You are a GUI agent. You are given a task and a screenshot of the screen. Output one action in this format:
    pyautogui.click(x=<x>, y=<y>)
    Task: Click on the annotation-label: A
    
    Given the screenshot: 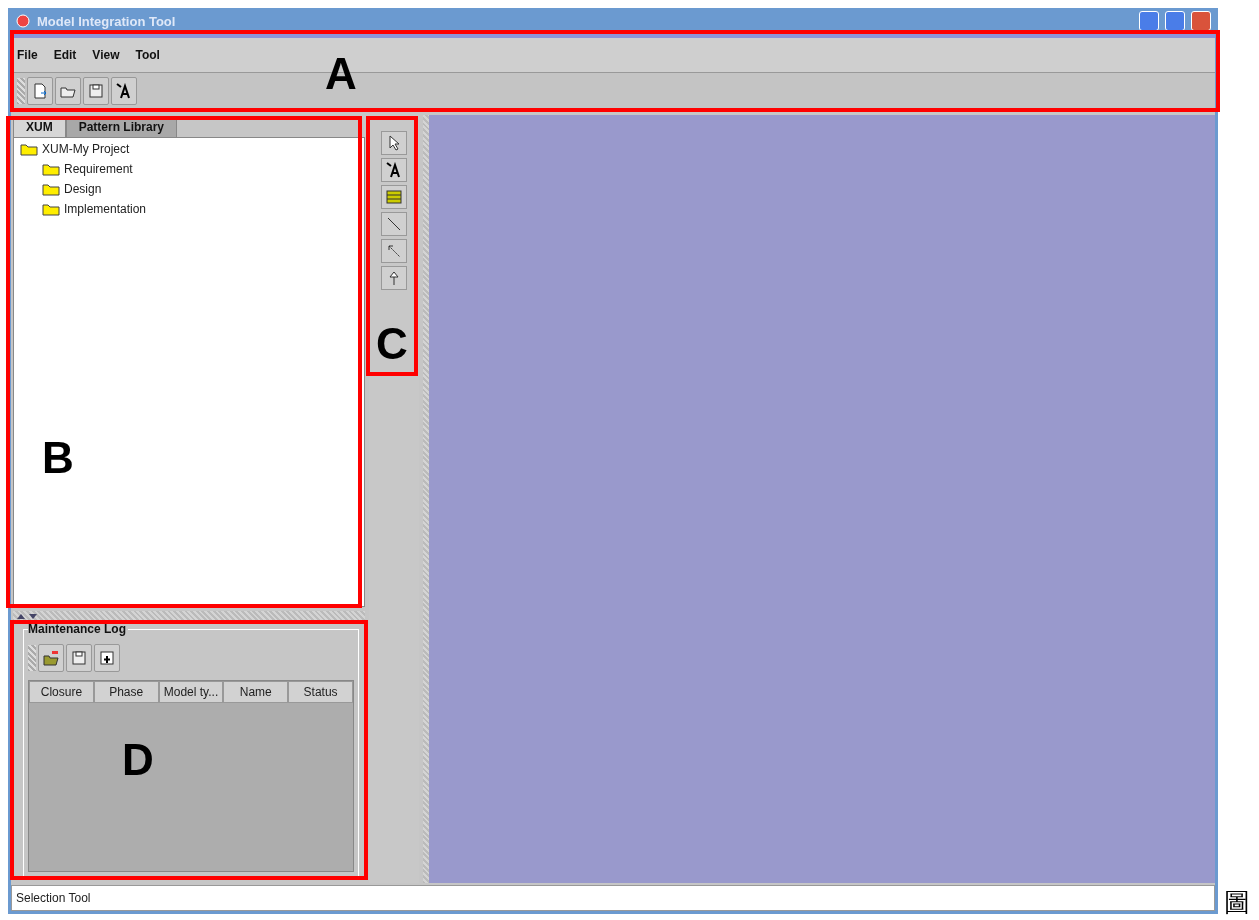 What is the action you would take?
    pyautogui.click(x=341, y=74)
    